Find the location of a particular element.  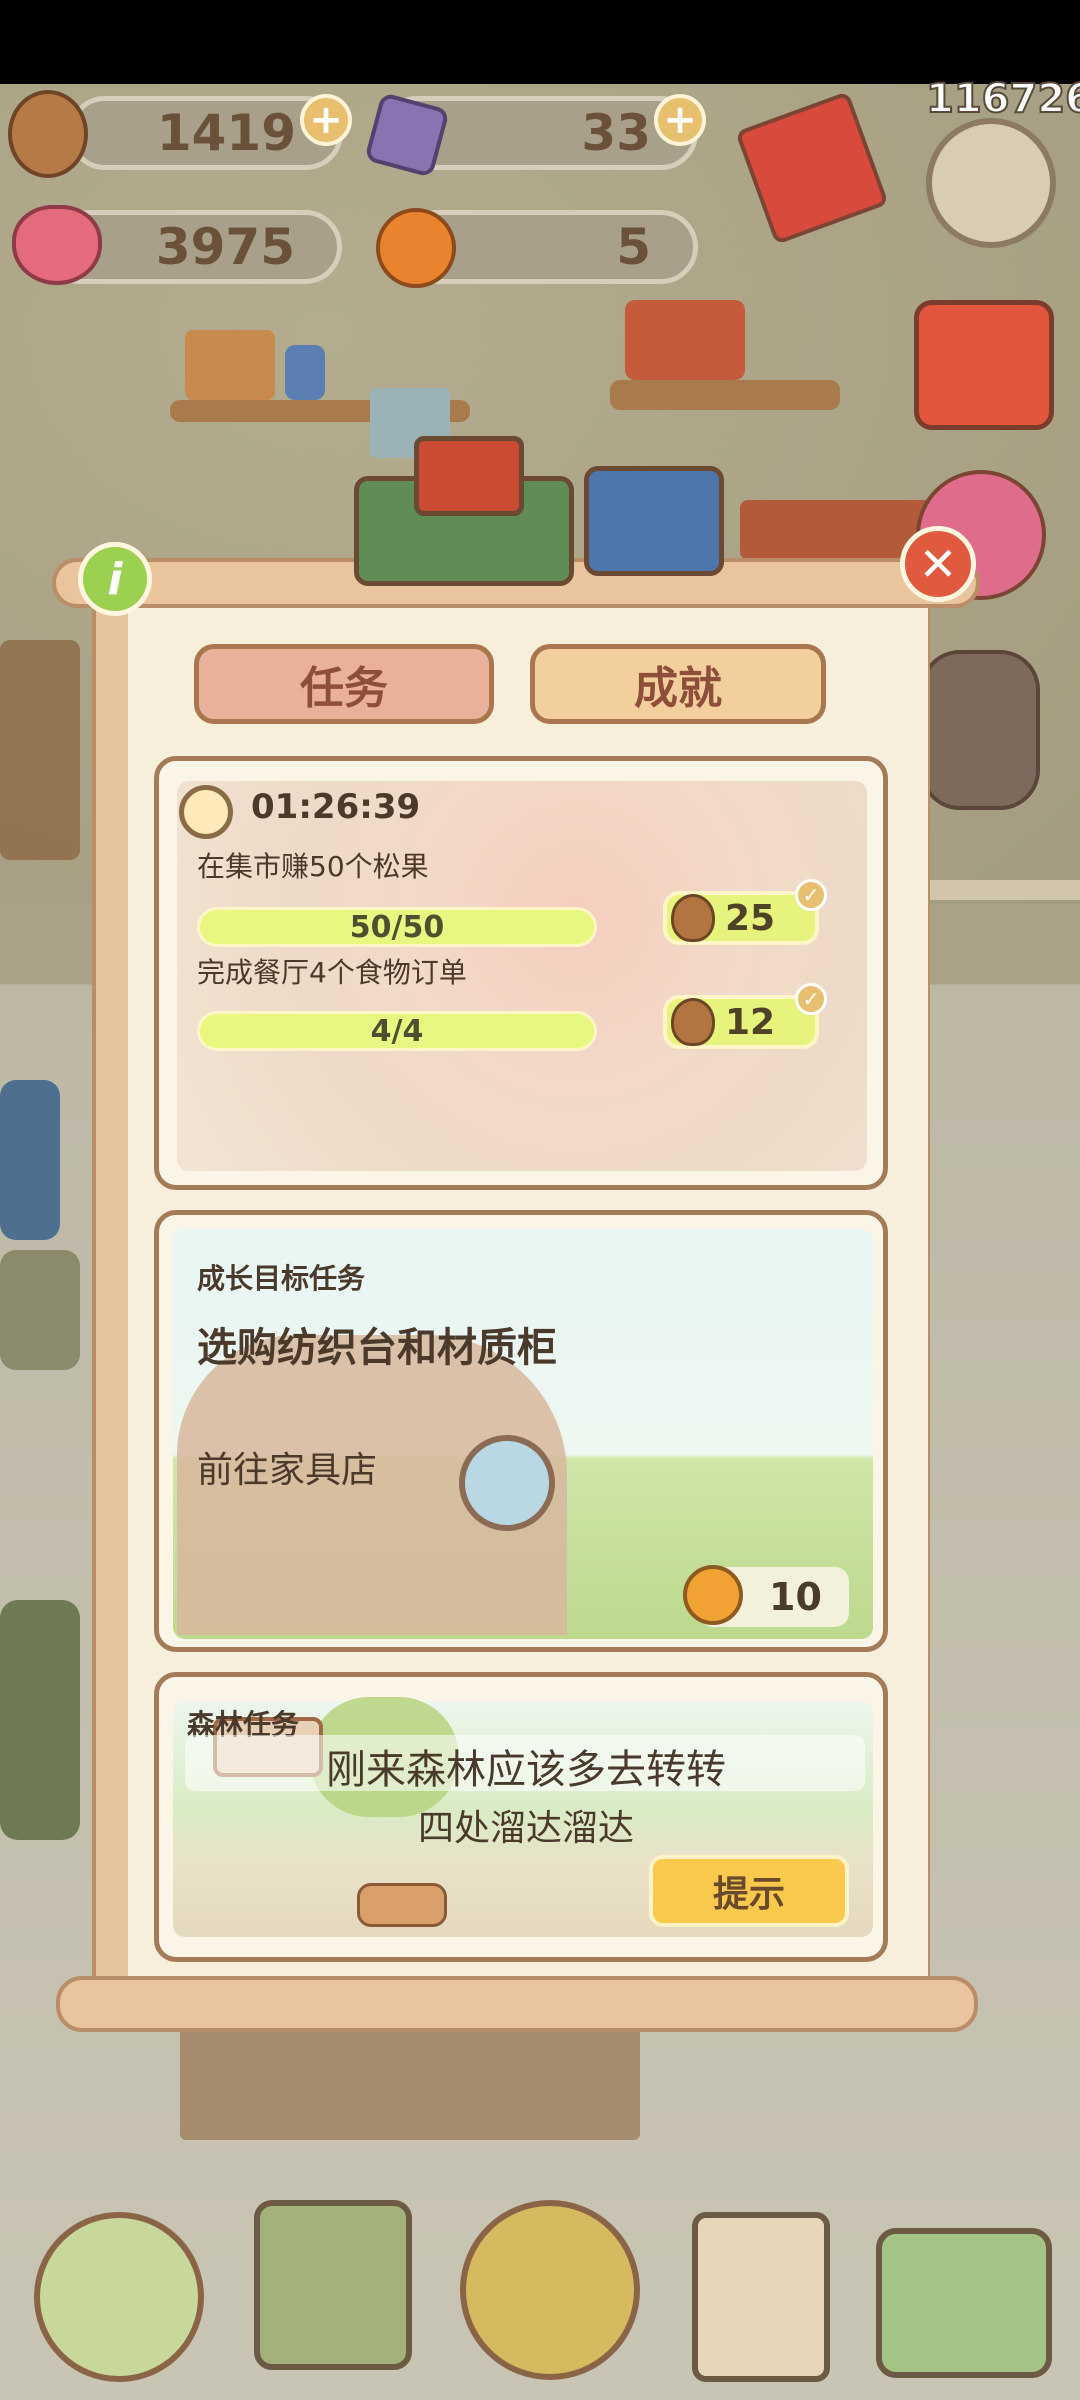

add-acorns-button: + is located at coordinates (326, 120).